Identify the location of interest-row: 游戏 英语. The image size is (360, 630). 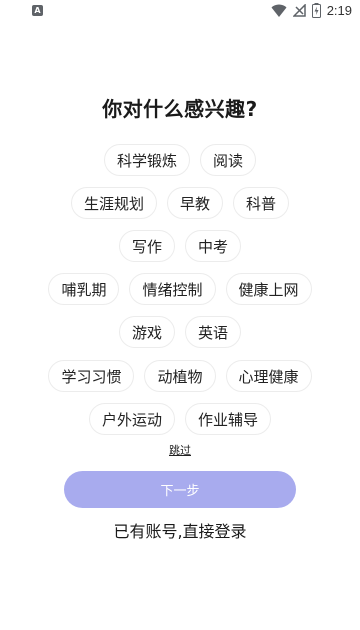
(180, 332).